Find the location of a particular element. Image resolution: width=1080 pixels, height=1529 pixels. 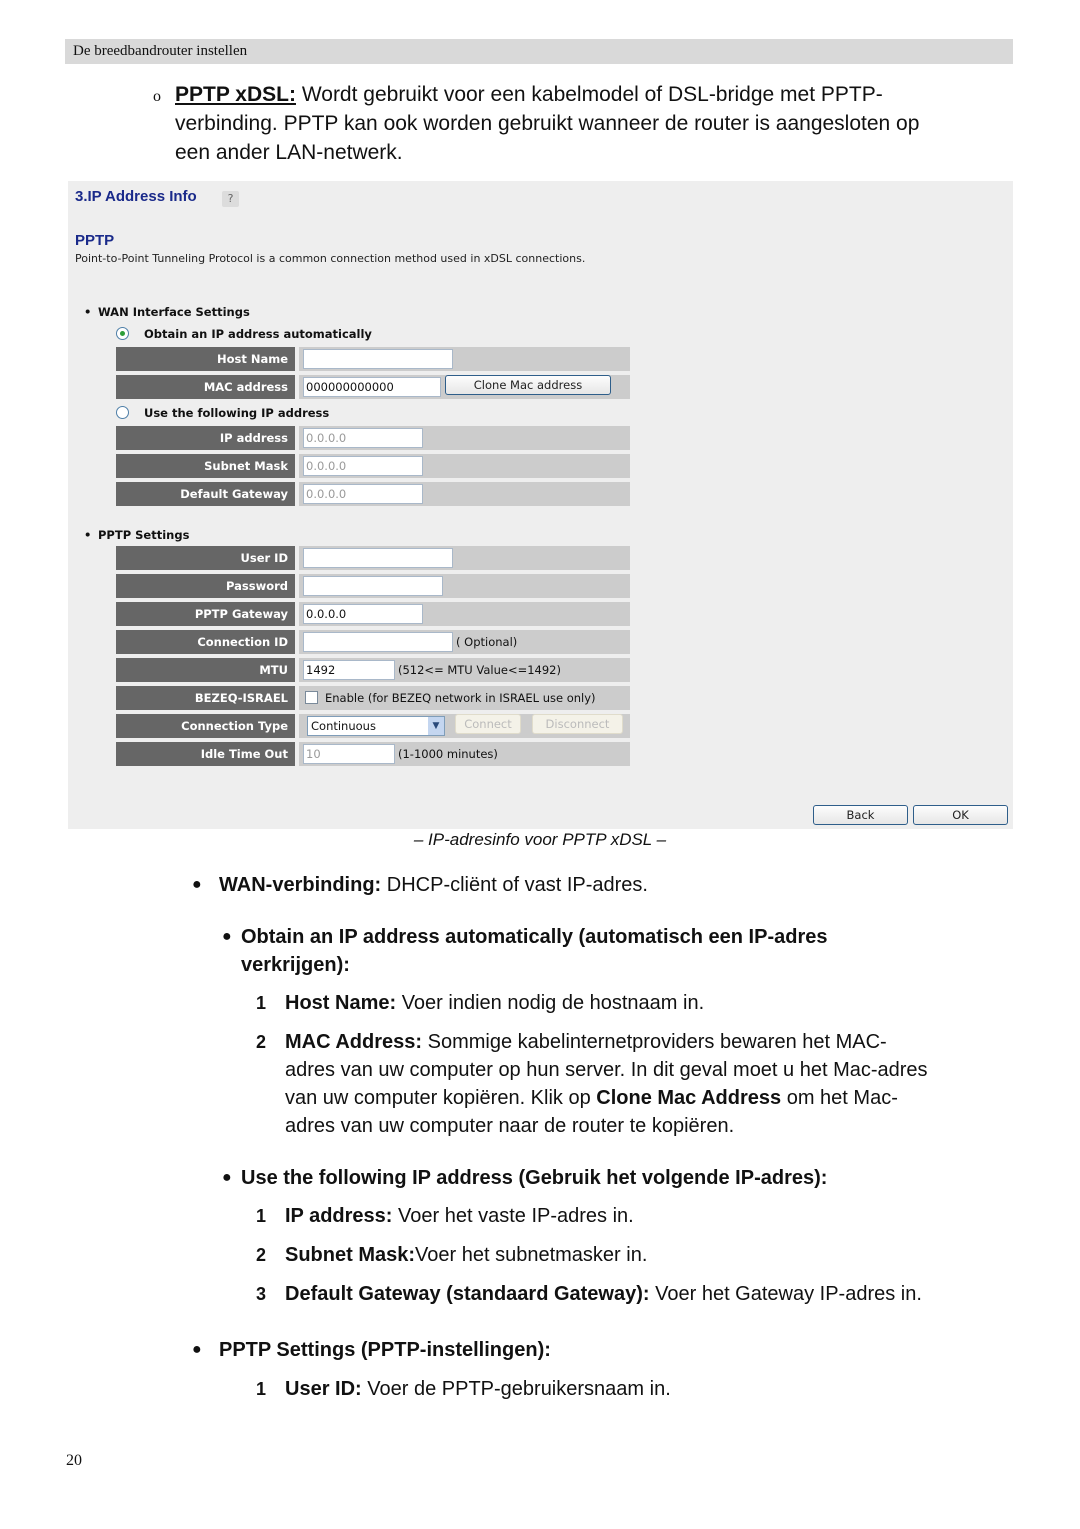

row-idle-timeout: Idle Time Out 10 (1-1000 minutes) is located at coordinates (373, 754).